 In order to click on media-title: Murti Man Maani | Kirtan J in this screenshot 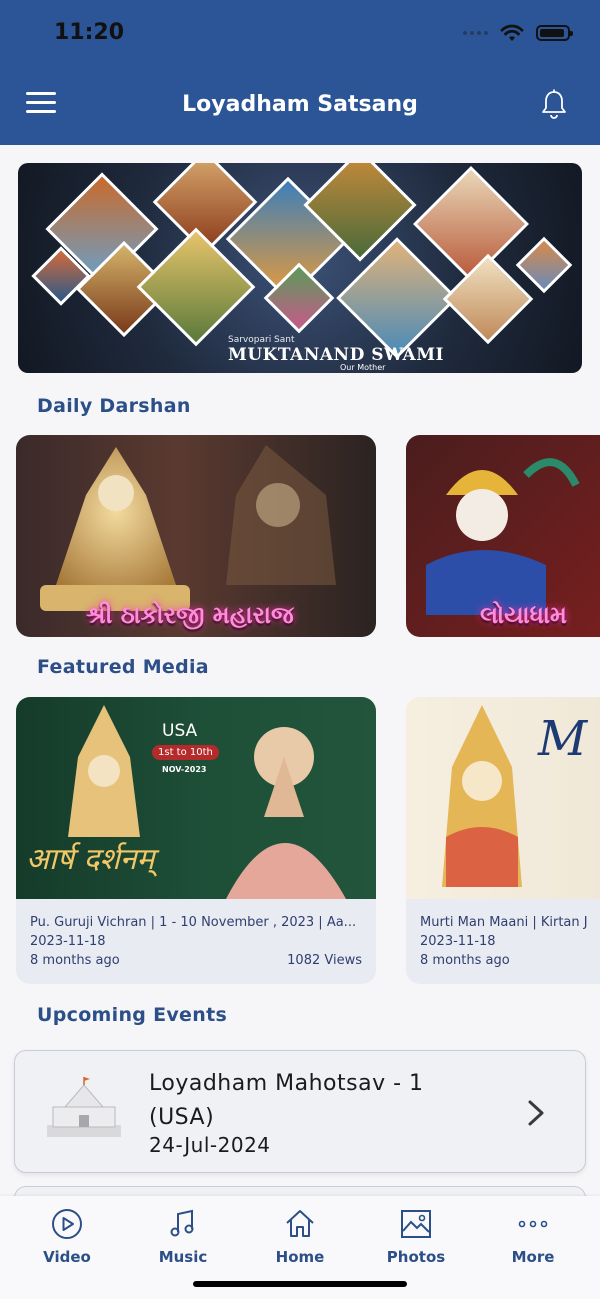, I will do `click(504, 922)`.